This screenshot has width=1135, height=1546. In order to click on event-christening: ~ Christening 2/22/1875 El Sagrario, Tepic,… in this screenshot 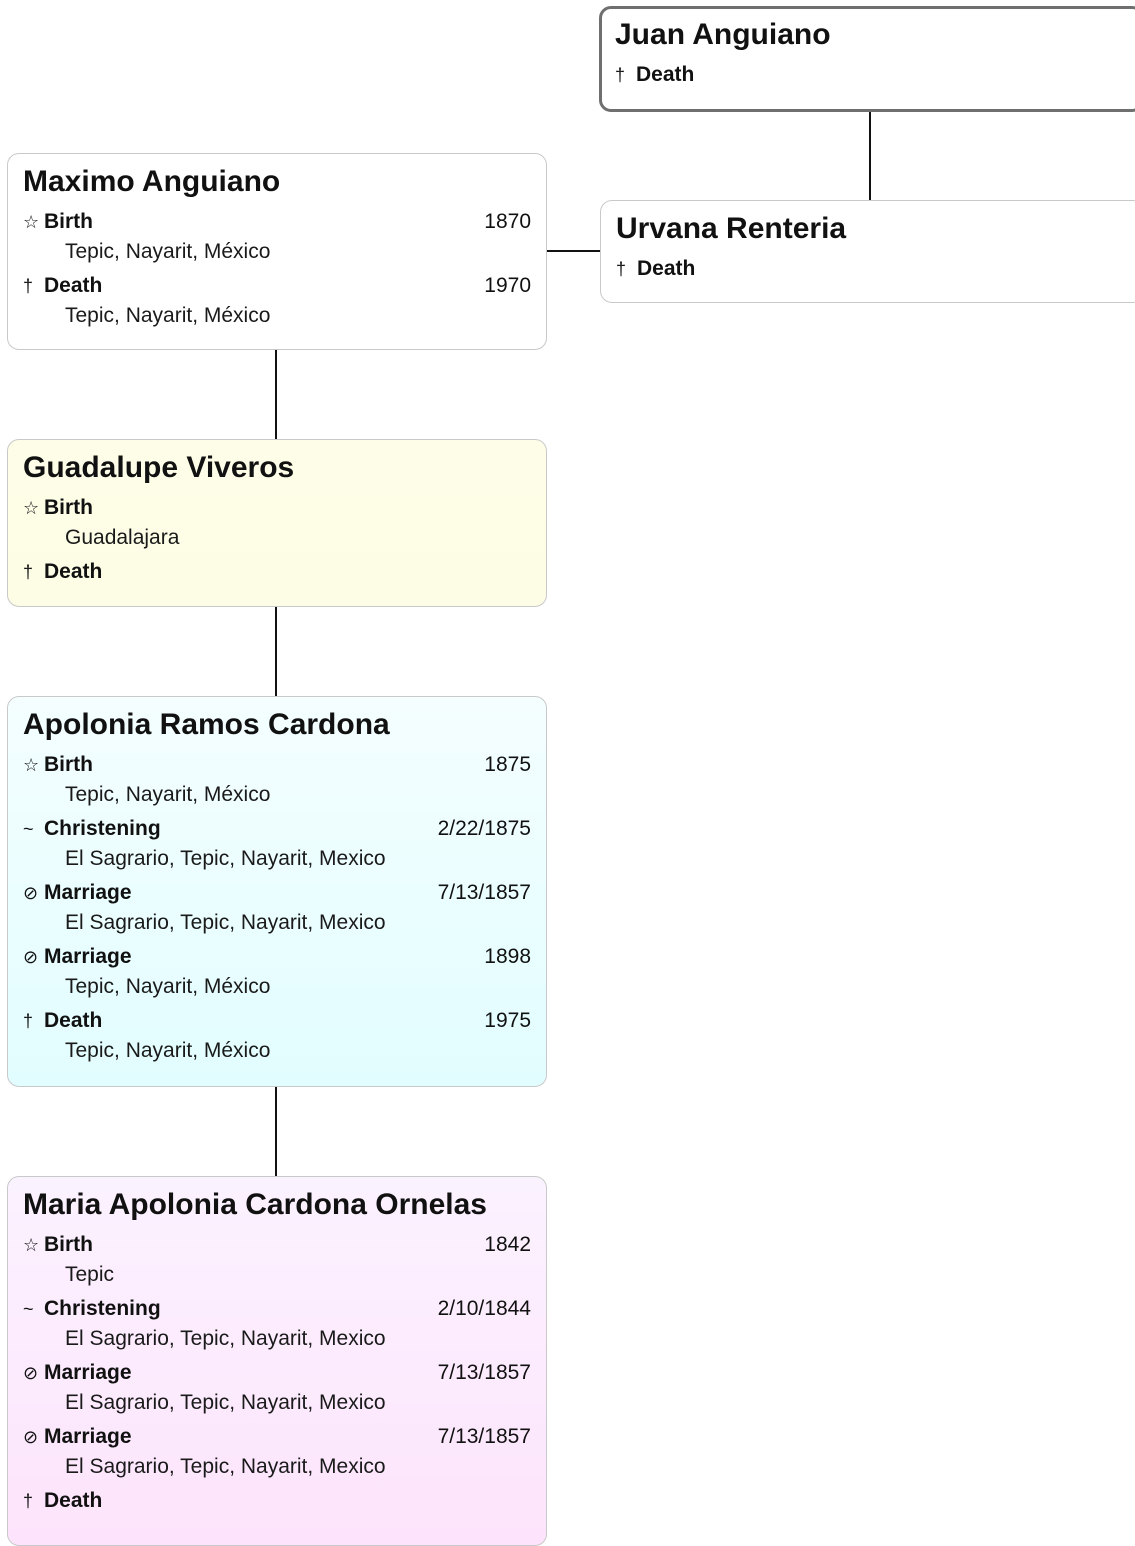, I will do `click(277, 843)`.